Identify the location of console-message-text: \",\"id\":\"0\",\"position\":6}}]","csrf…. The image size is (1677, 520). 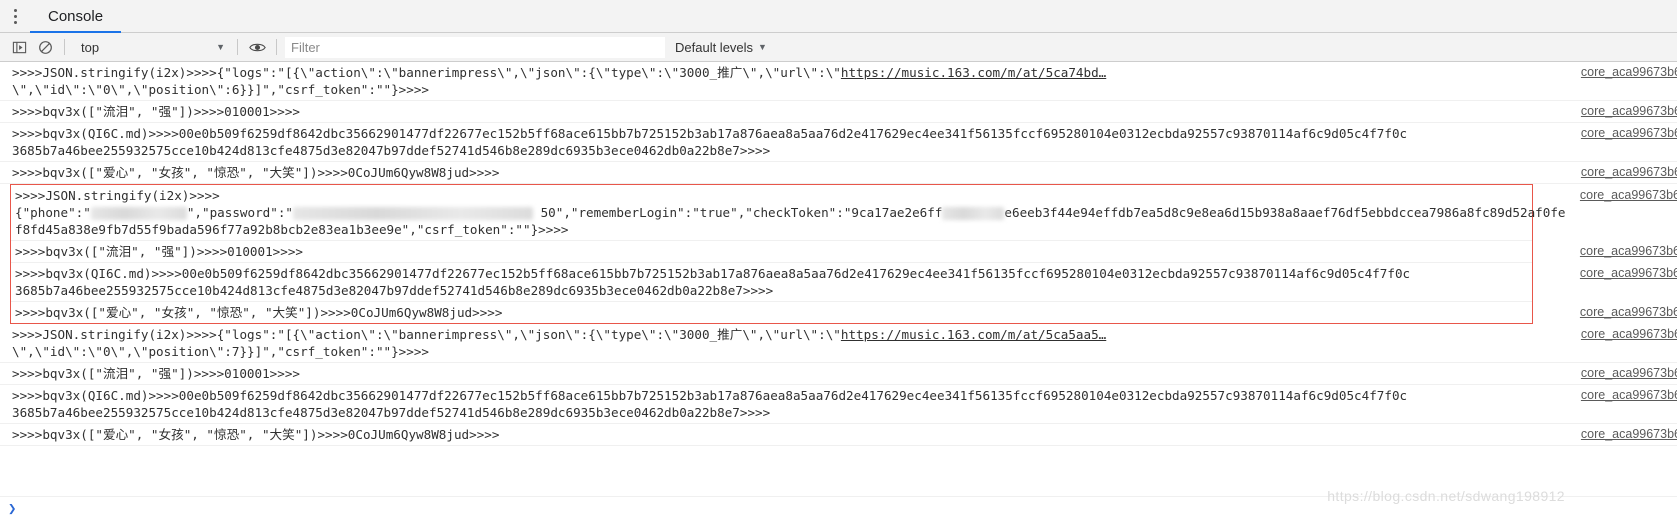
(221, 89).